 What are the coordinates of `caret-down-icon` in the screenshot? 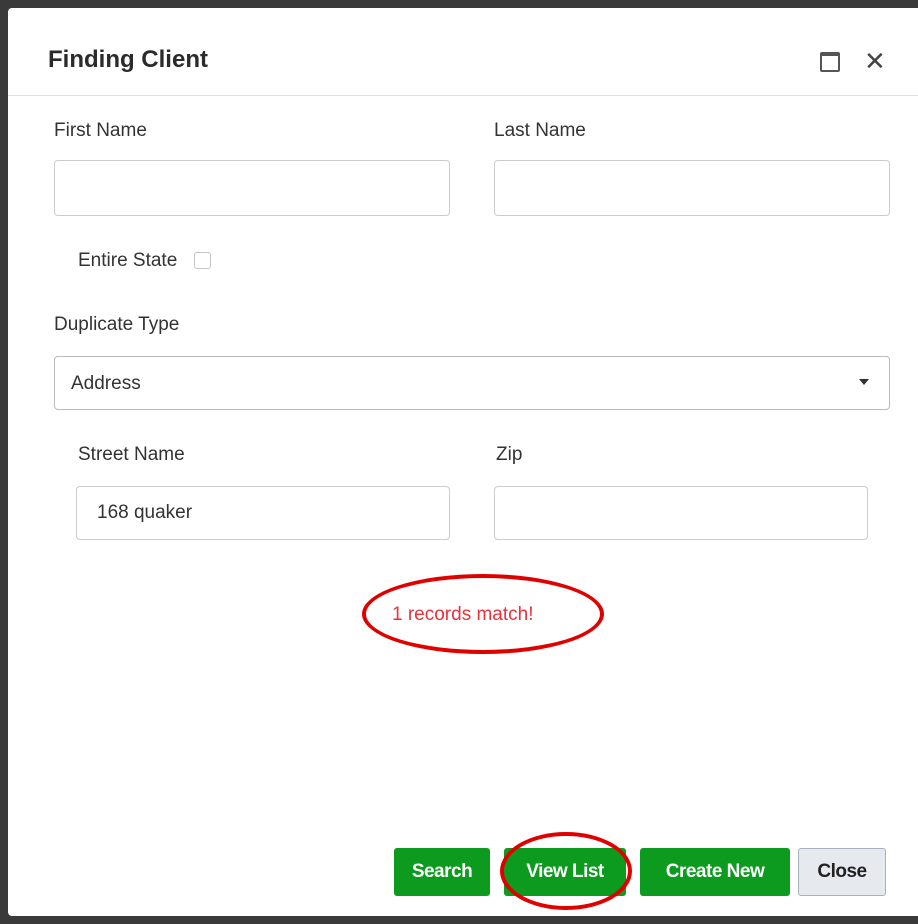 It's located at (864, 382).